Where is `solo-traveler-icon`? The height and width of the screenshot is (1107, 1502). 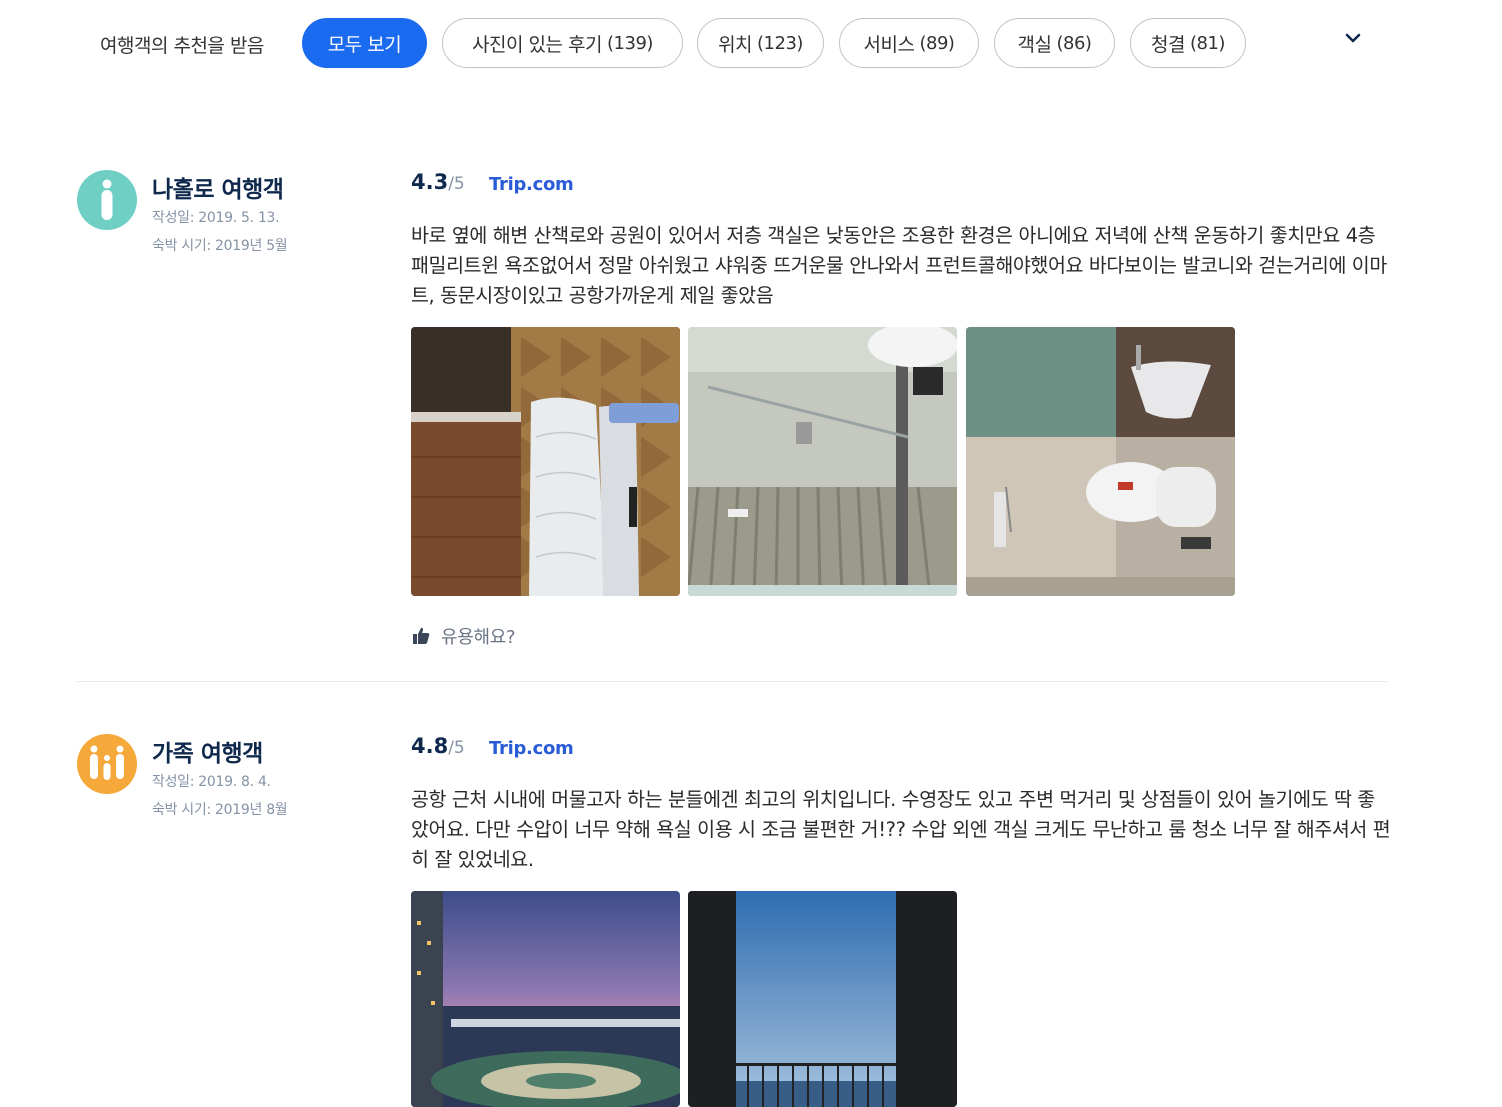 solo-traveler-icon is located at coordinates (107, 200).